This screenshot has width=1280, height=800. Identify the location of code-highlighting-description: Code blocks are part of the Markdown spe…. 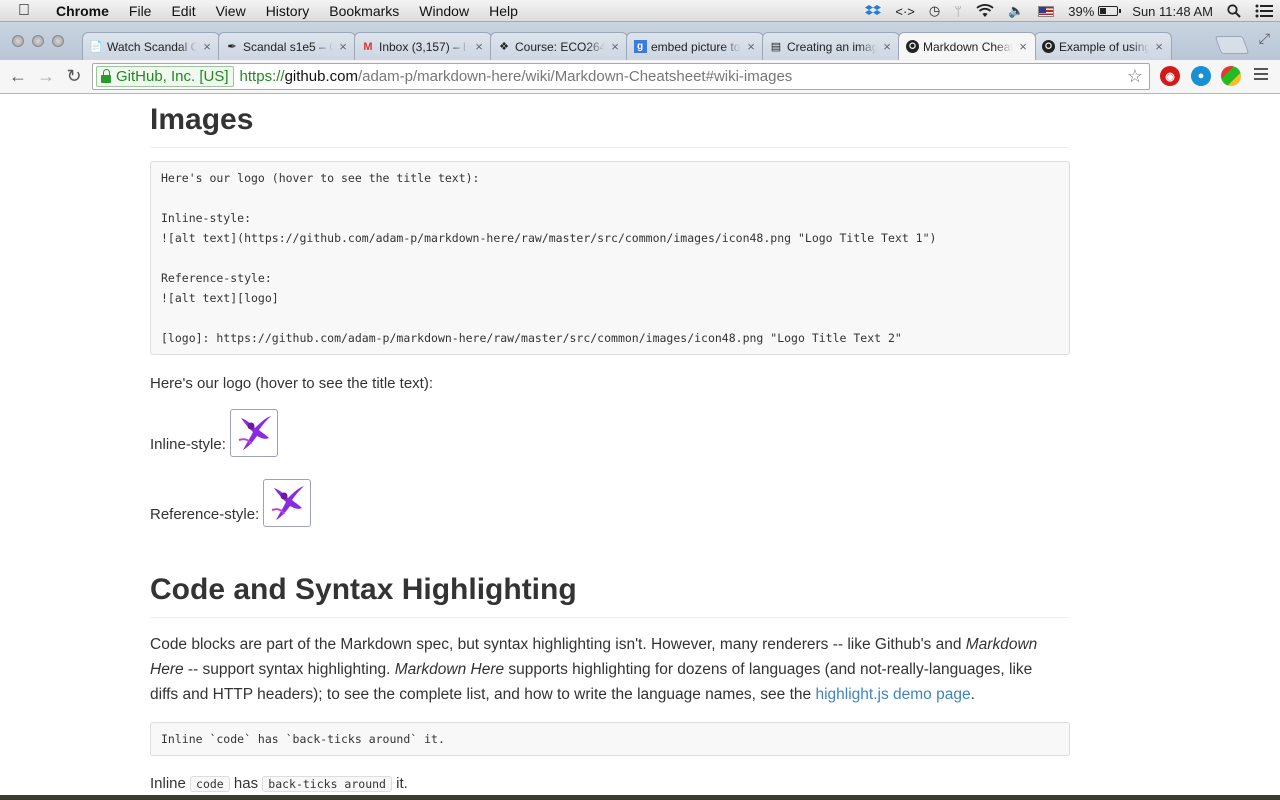
(594, 669).